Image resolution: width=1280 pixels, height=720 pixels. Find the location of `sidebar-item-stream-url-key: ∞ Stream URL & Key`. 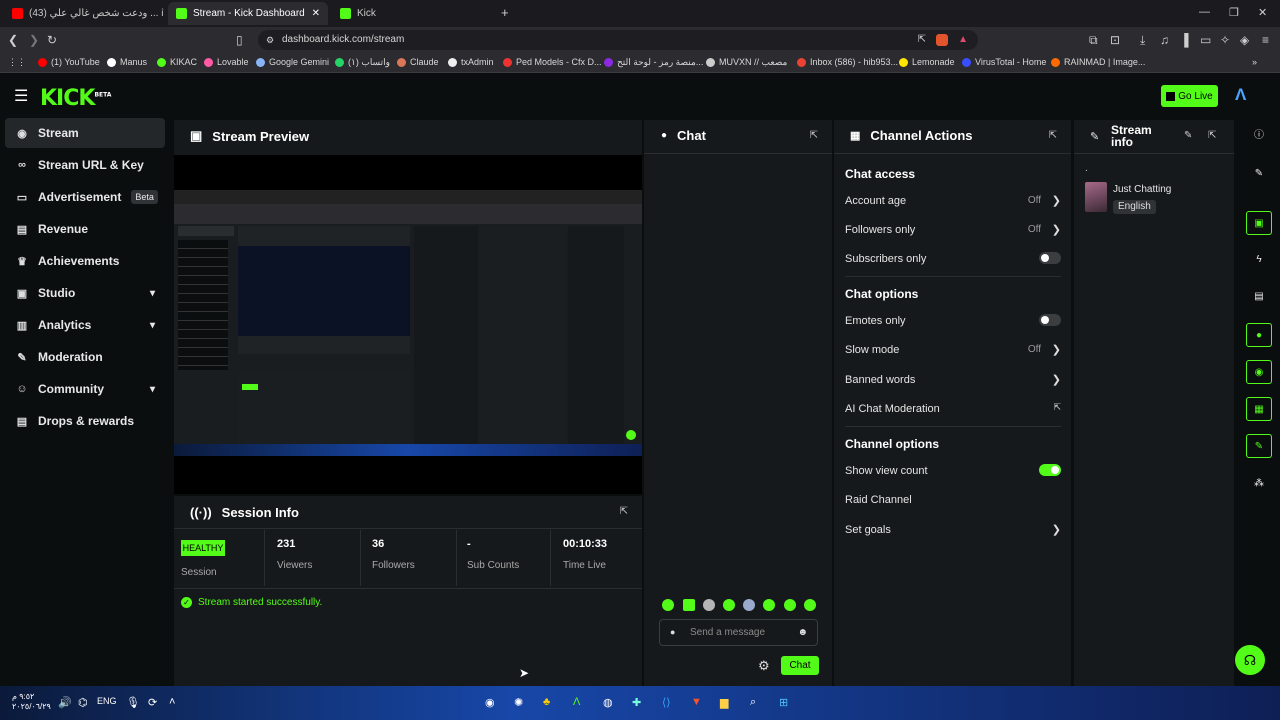

sidebar-item-stream-url-key: ∞ Stream URL & Key is located at coordinates (85, 165).